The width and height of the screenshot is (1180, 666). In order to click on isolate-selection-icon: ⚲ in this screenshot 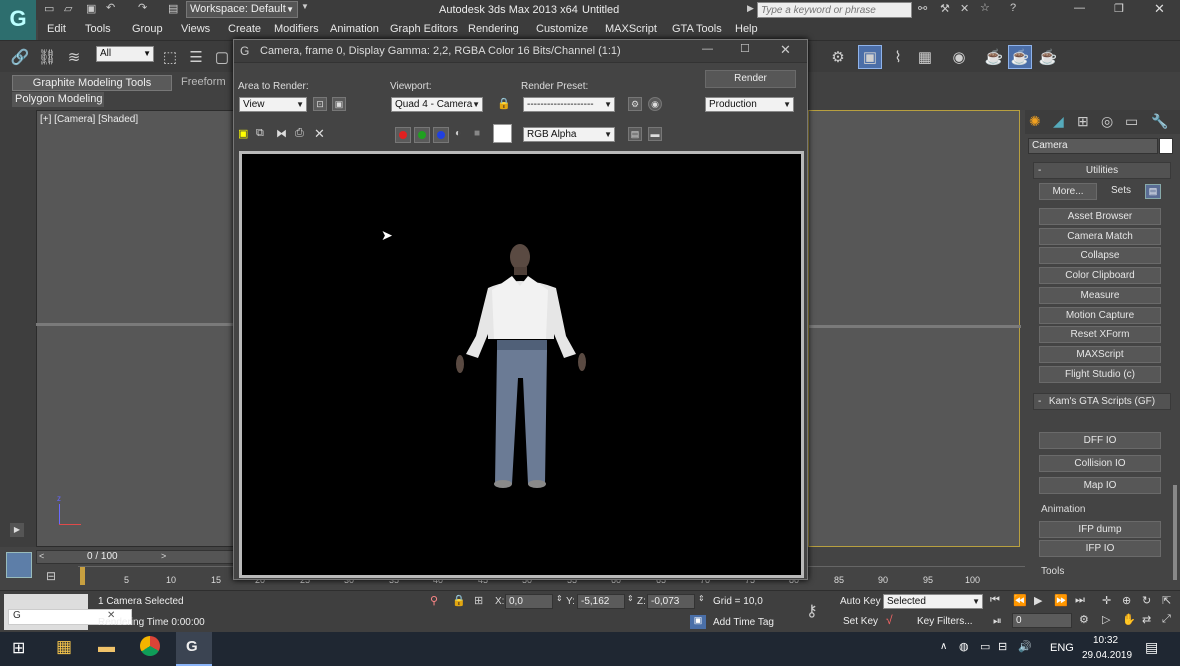, I will do `click(434, 600)`.